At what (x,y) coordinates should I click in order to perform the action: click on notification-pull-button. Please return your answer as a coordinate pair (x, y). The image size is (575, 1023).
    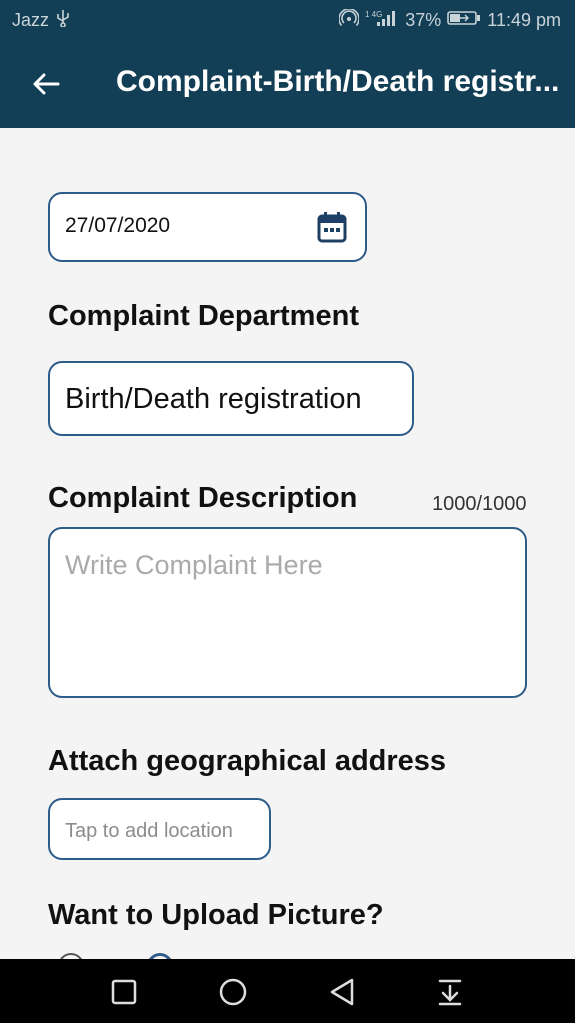
    Looking at the image, I should click on (450, 992).